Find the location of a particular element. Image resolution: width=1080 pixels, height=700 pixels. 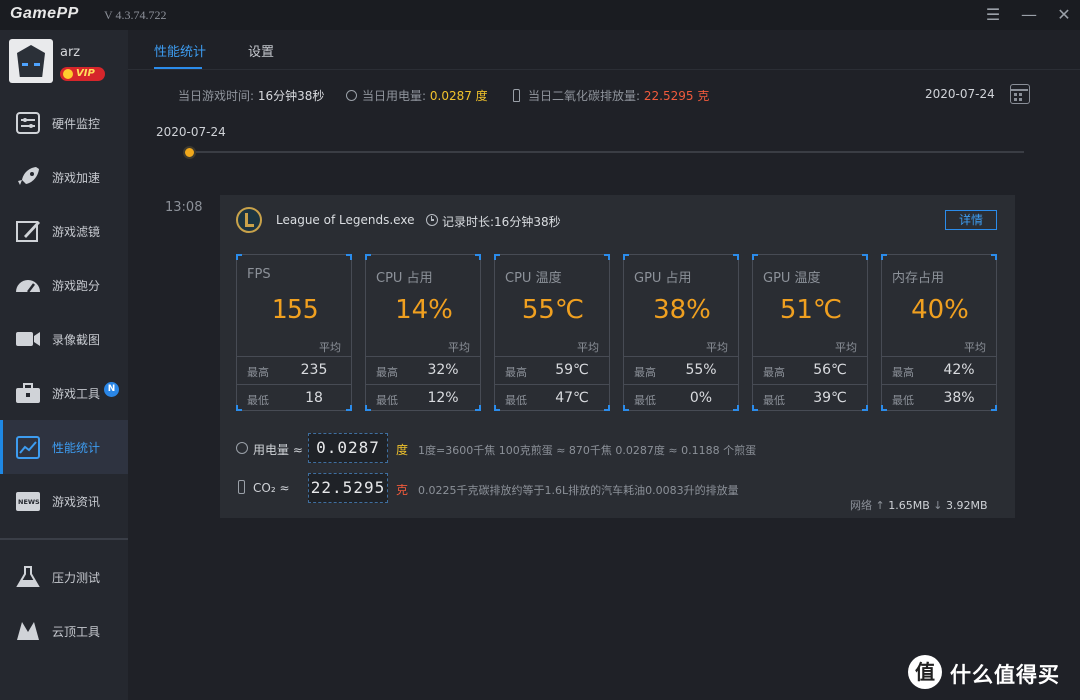

metric-title: FPS is located at coordinates (259, 274).